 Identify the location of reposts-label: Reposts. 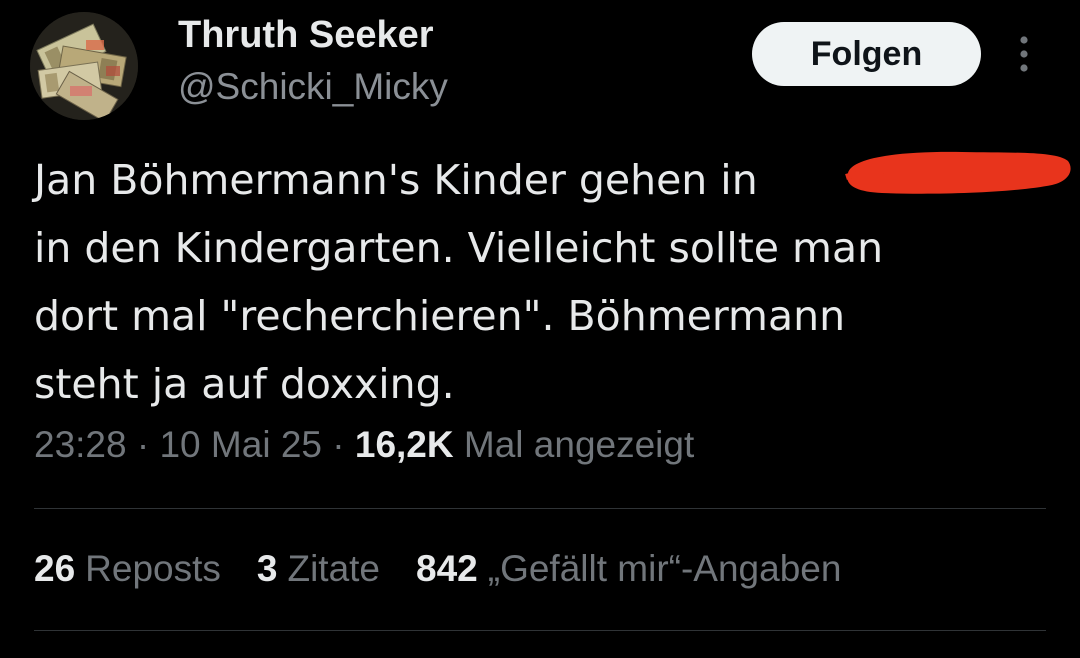
(153, 568).